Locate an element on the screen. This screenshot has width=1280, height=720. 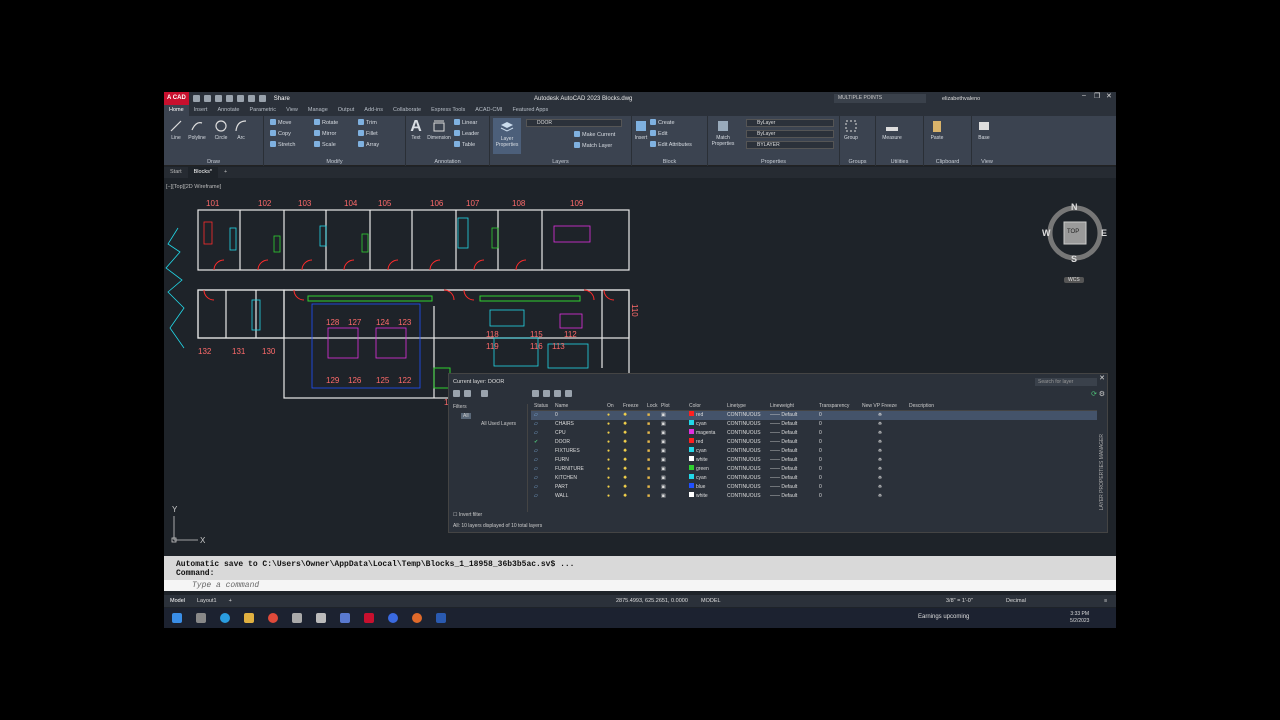
model-space-button: MODEL is located at coordinates (711, 601).